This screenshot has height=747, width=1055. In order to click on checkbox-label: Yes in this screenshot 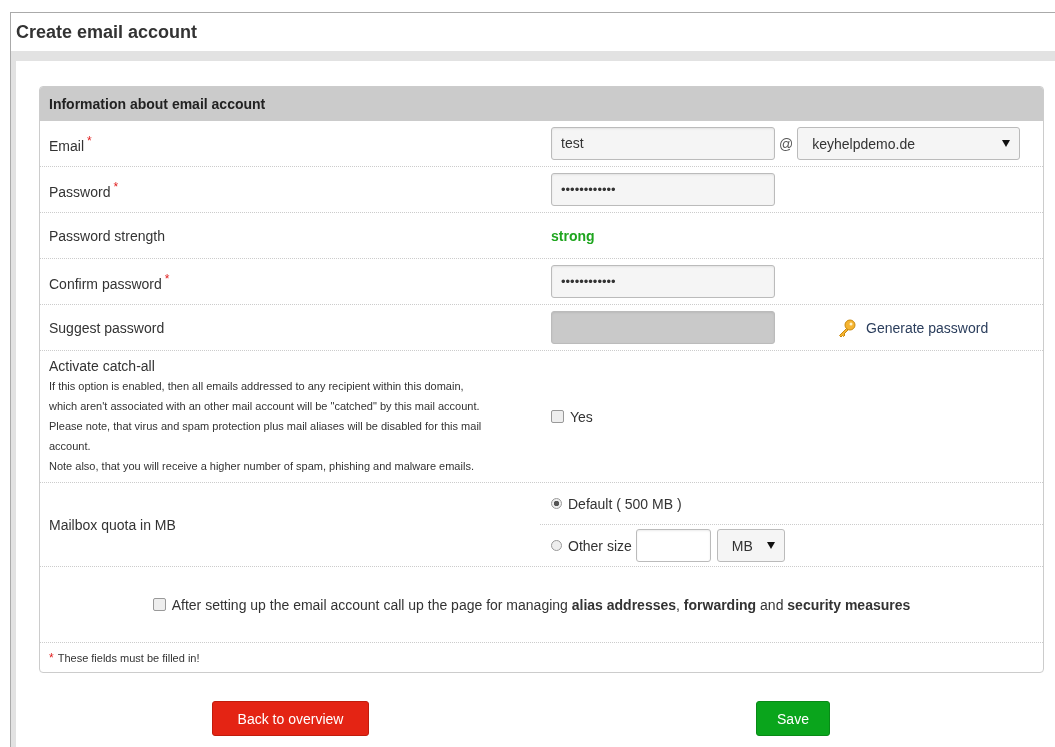, I will do `click(581, 416)`.